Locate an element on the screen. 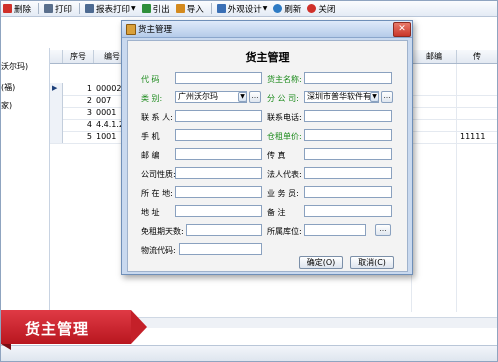 The width and height of the screenshot is (498, 362). phone-input is located at coordinates (348, 116).